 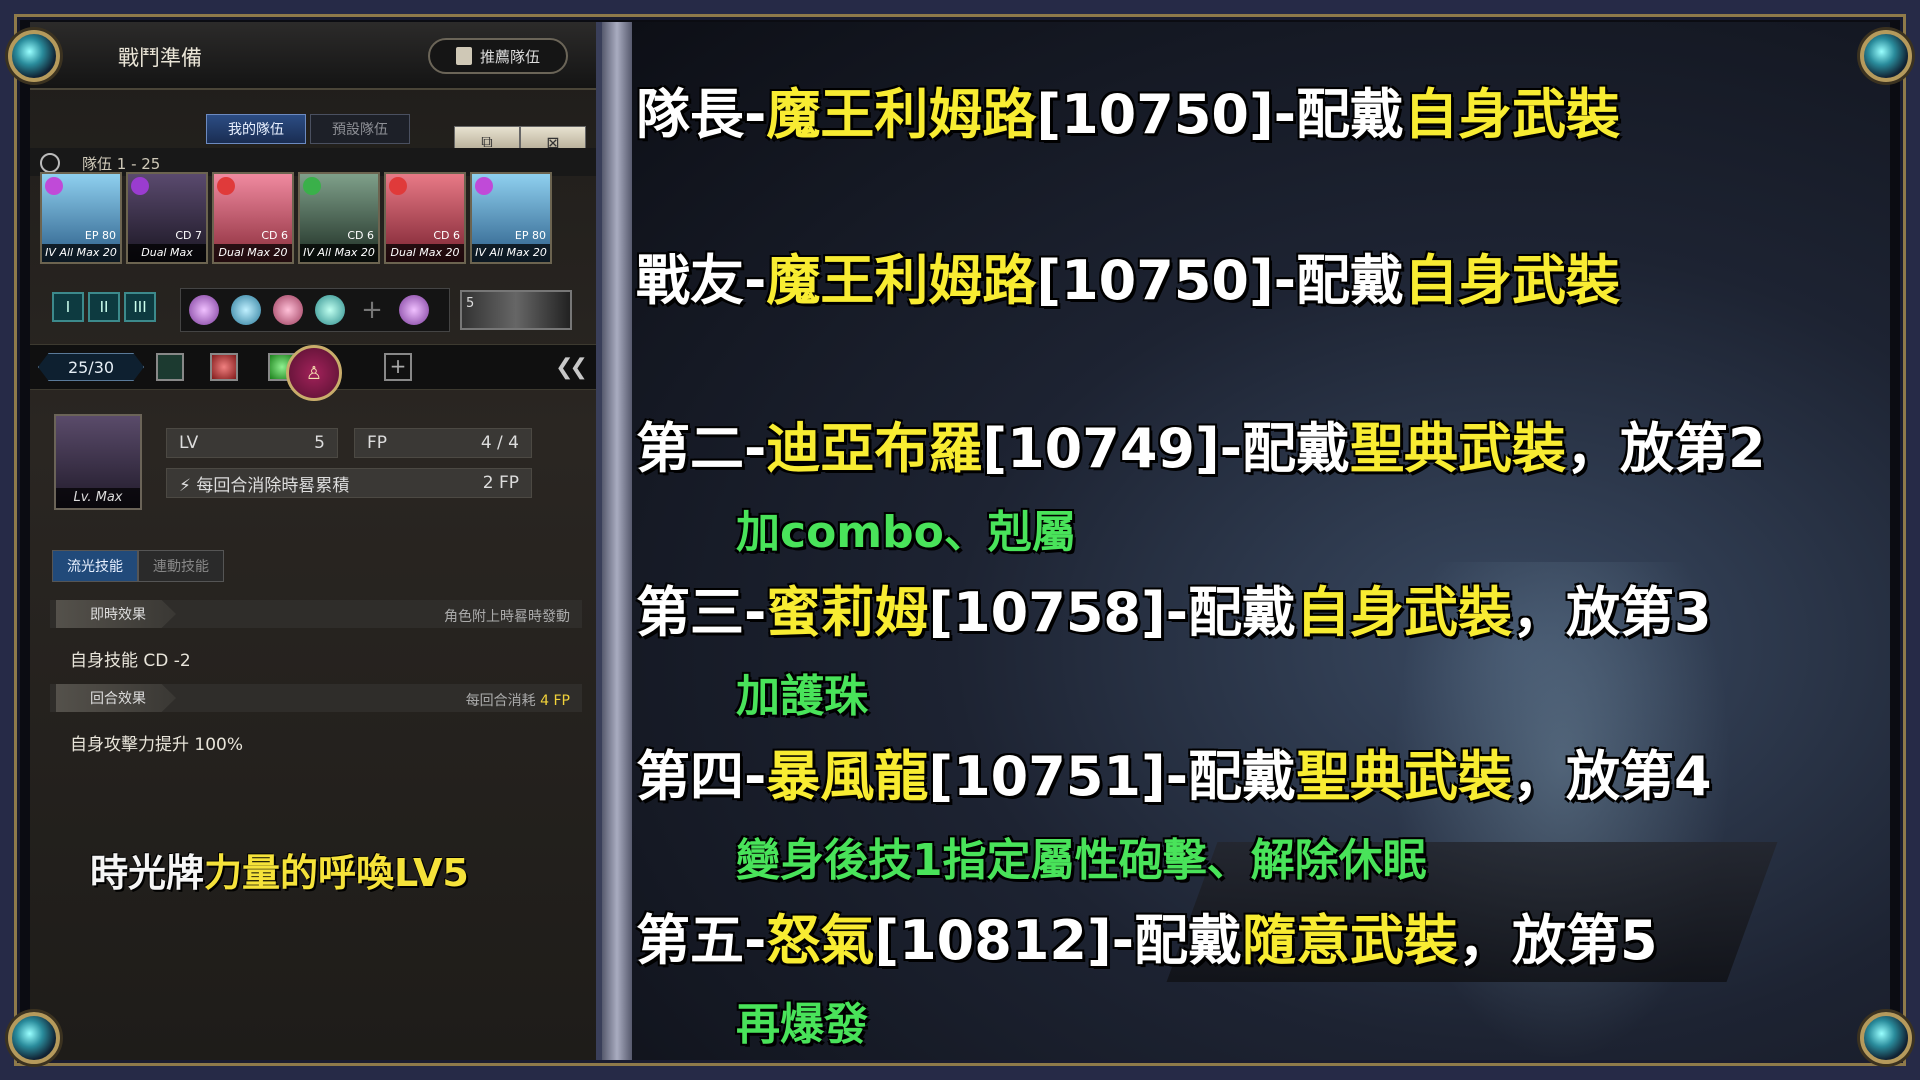 What do you see at coordinates (81, 218) in the screenshot?
I see `card-leader: EP 80 IV All Max 20` at bounding box center [81, 218].